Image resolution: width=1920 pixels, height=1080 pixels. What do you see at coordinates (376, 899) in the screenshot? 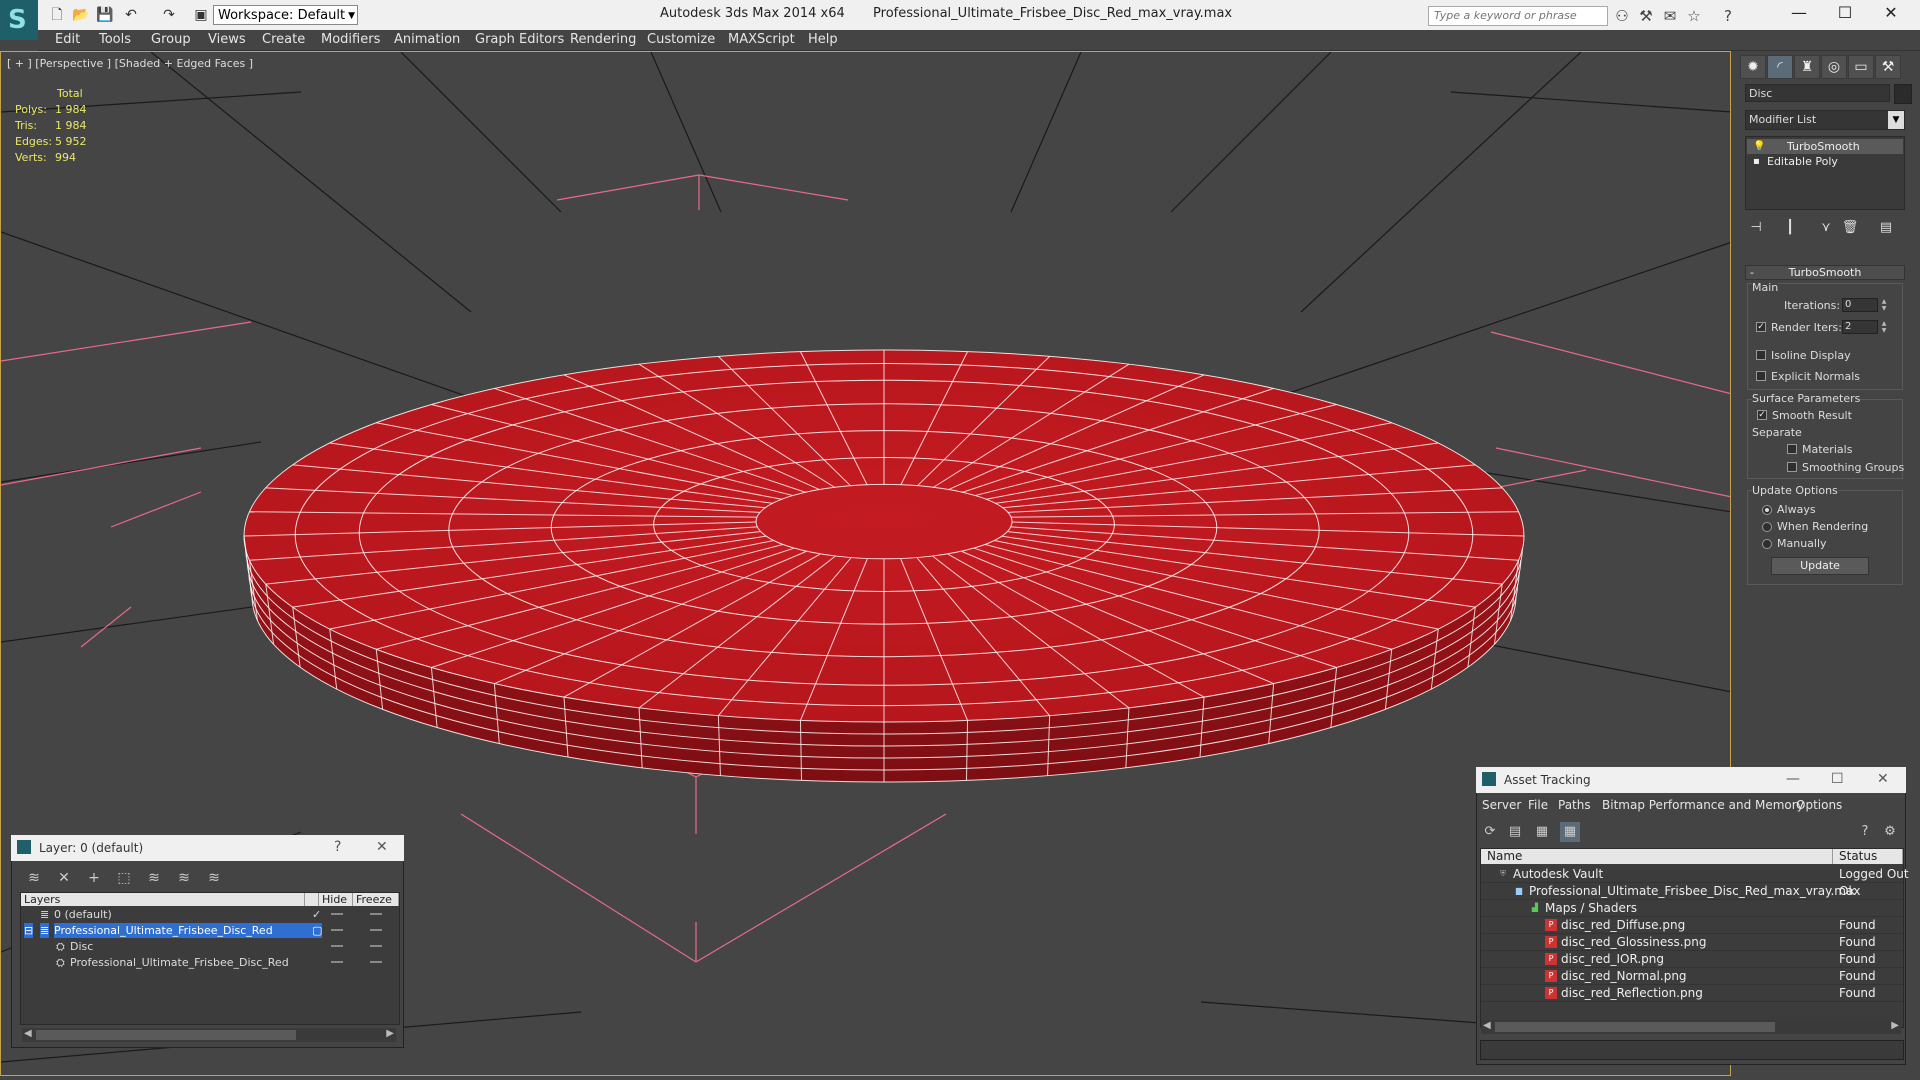
I see `freeze-column-header: Freeze` at bounding box center [376, 899].